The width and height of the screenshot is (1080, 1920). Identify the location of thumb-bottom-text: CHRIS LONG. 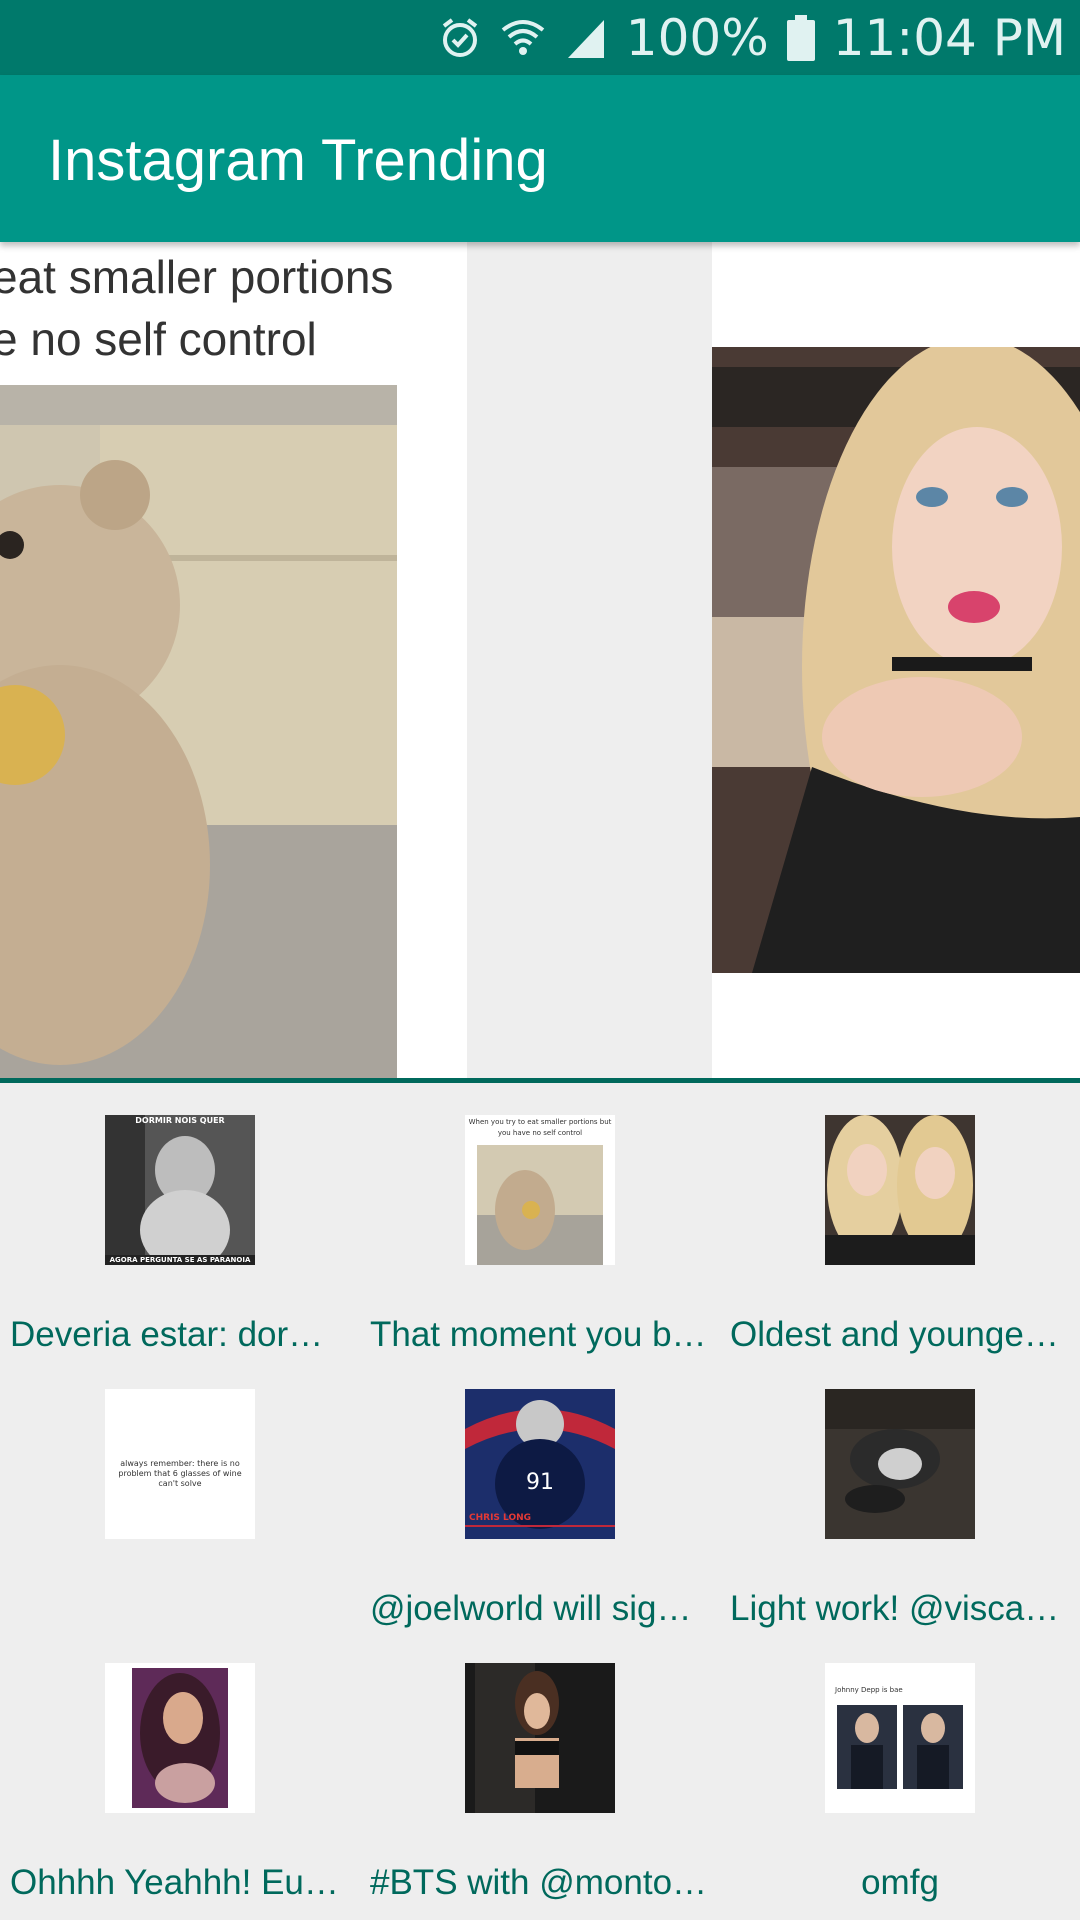
(500, 1518).